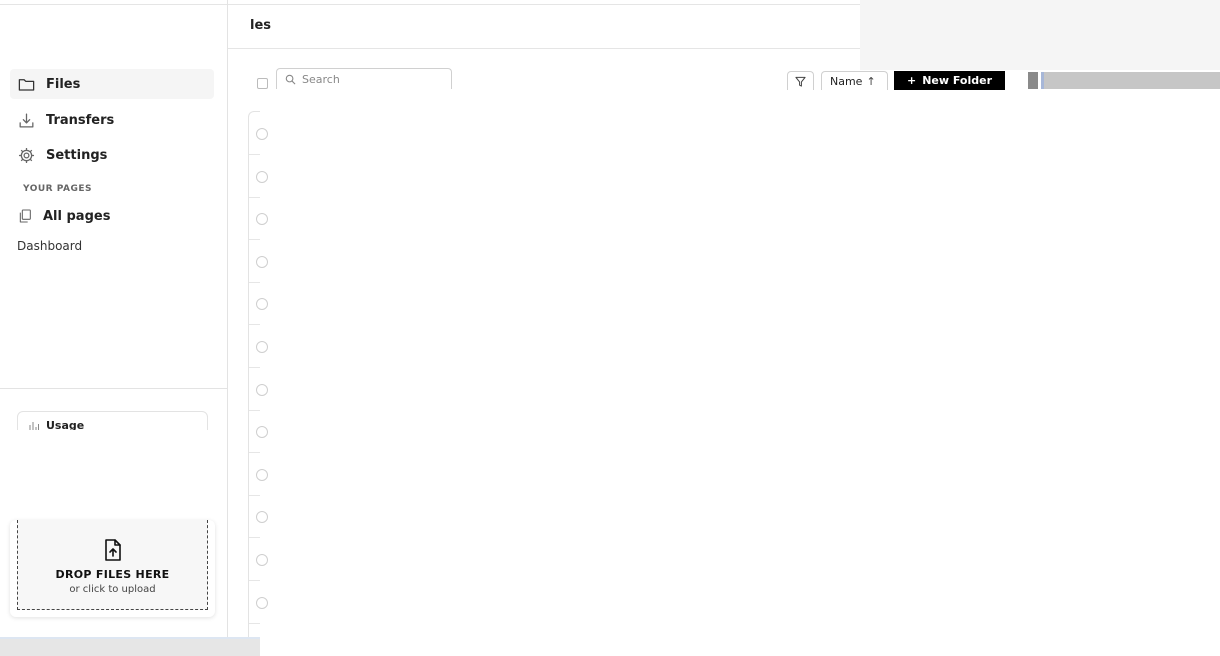  What do you see at coordinates (112, 550) in the screenshot?
I see `file-upload-icon` at bounding box center [112, 550].